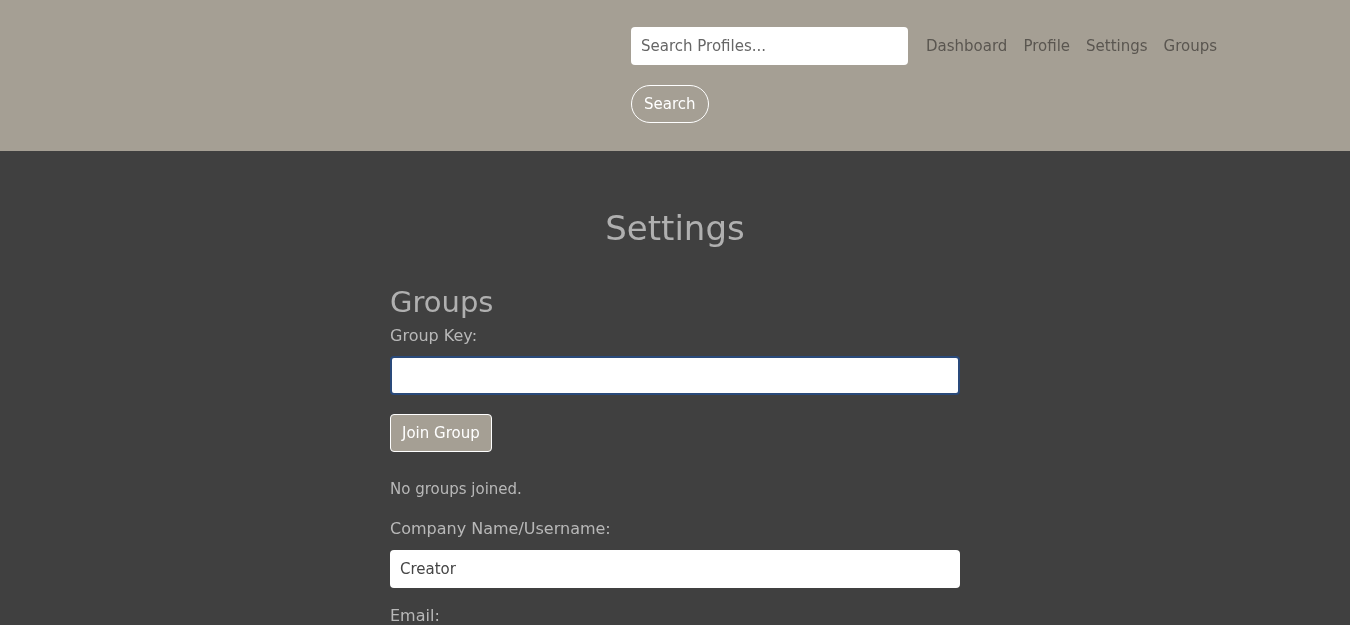  I want to click on join-group-button: Join Group, so click(441, 433).